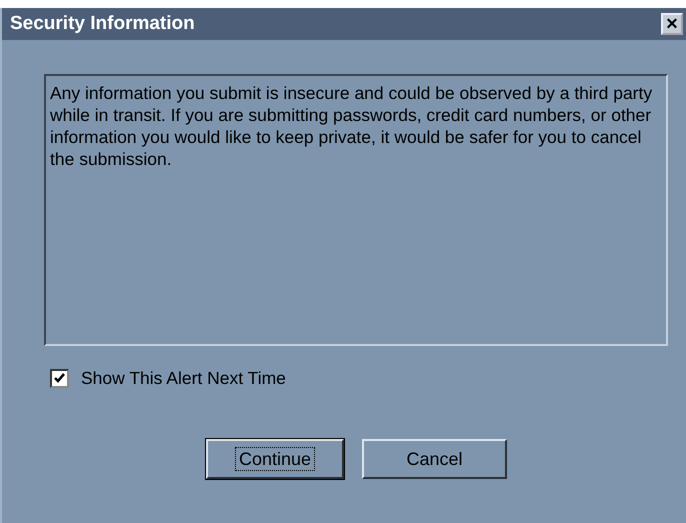 The width and height of the screenshot is (686, 523). Describe the element at coordinates (183, 378) in the screenshot. I see `checkbox-label: Show This Alert Next Time` at that location.